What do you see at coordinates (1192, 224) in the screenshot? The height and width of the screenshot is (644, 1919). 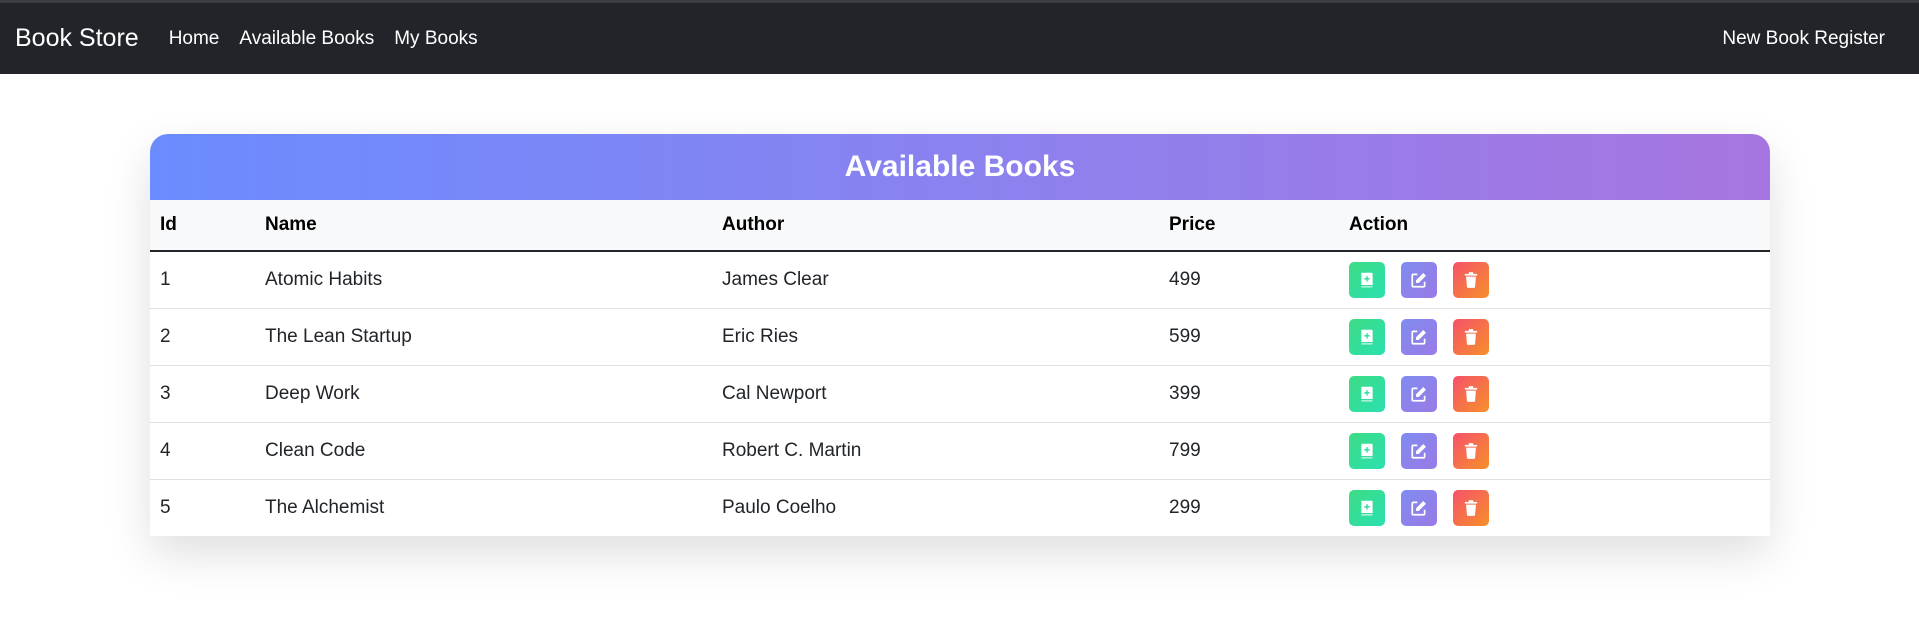 I see `header-price: Price` at bounding box center [1192, 224].